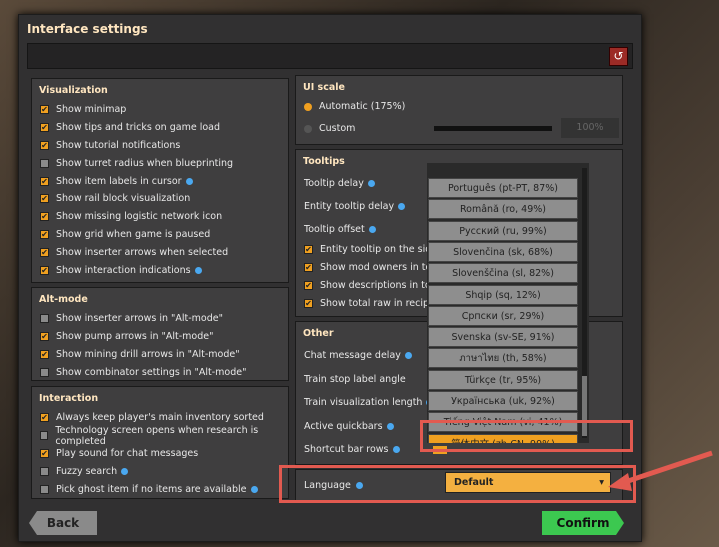  What do you see at coordinates (337, 129) in the screenshot?
I see `radio-label: Custom` at bounding box center [337, 129].